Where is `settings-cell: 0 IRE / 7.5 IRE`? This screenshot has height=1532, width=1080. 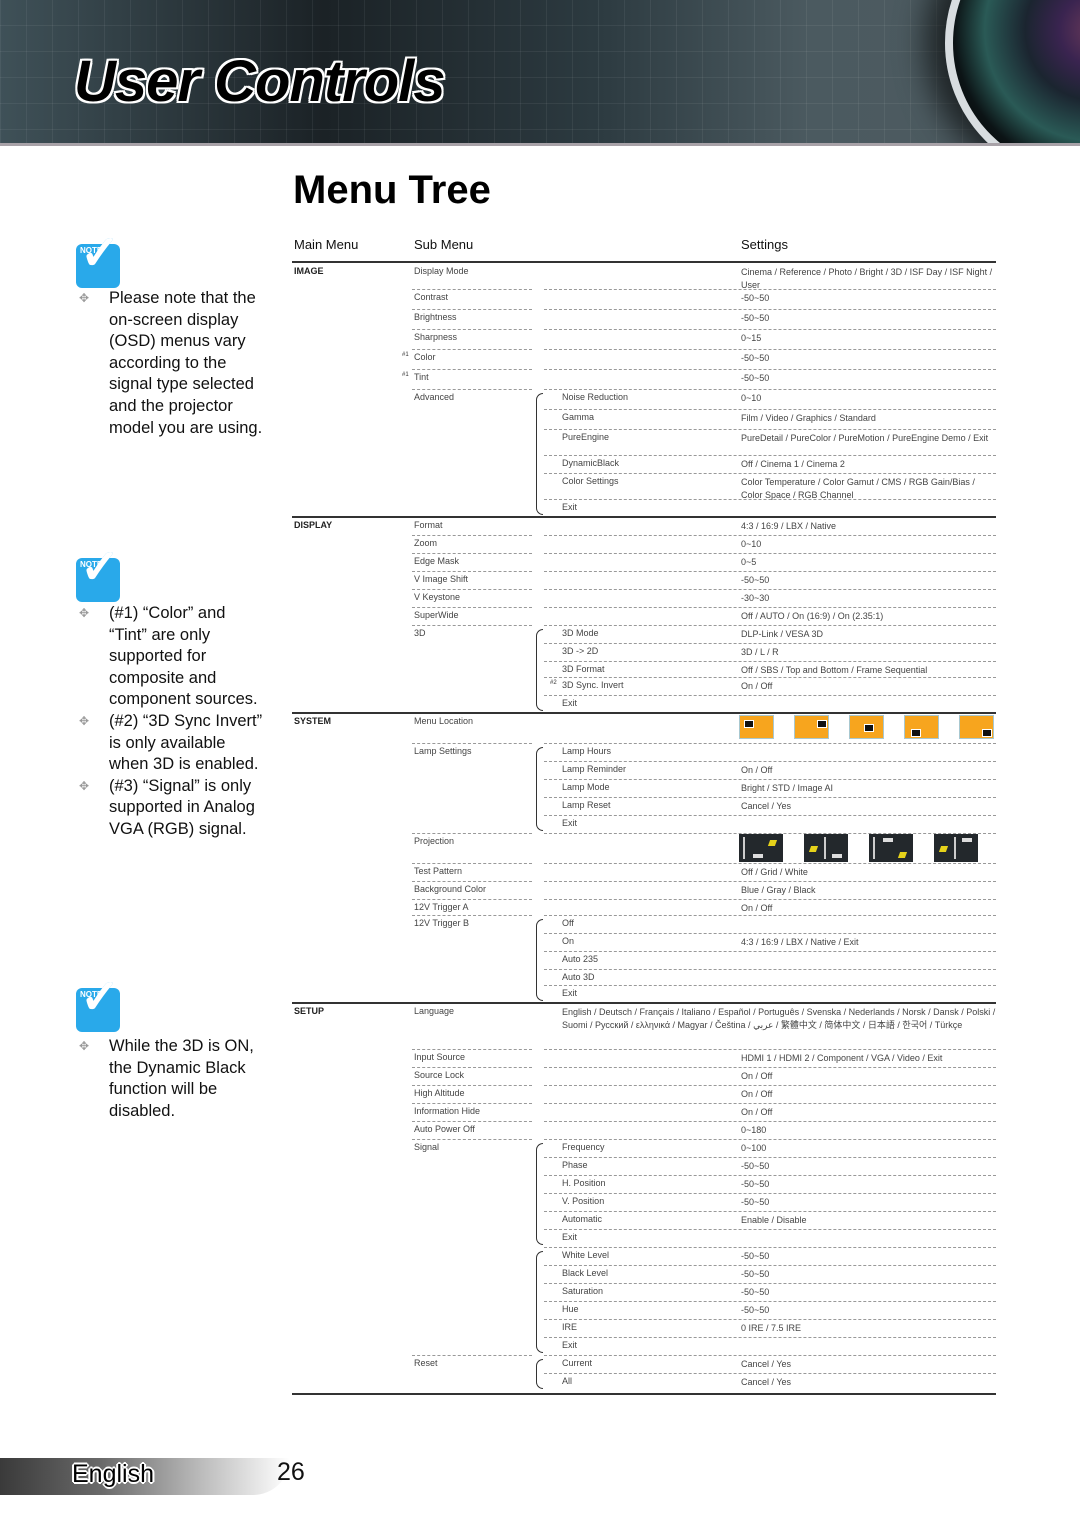
settings-cell: 0 IRE / 7.5 IRE is located at coordinates (771, 1328).